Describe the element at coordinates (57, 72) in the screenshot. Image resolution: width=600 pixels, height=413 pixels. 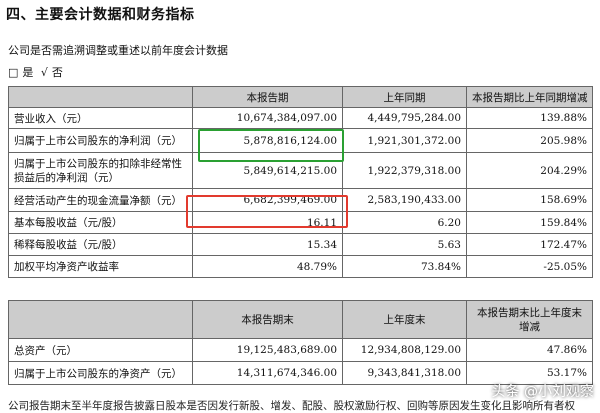
I see `option-no-label: 否` at that location.